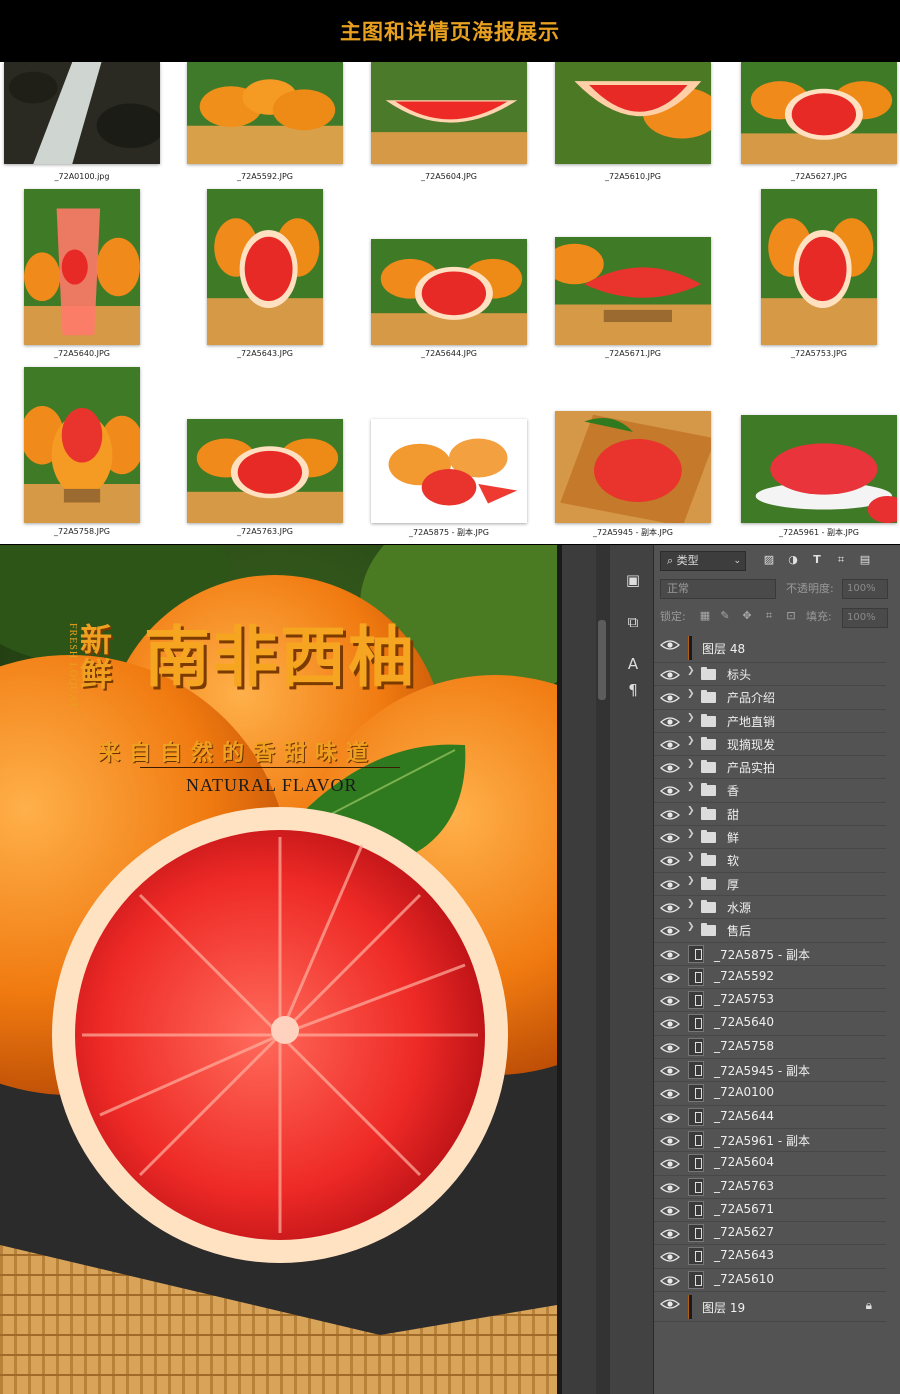  What do you see at coordinates (770, 791) in the screenshot?
I see `layer-row: ❯ 香` at bounding box center [770, 791].